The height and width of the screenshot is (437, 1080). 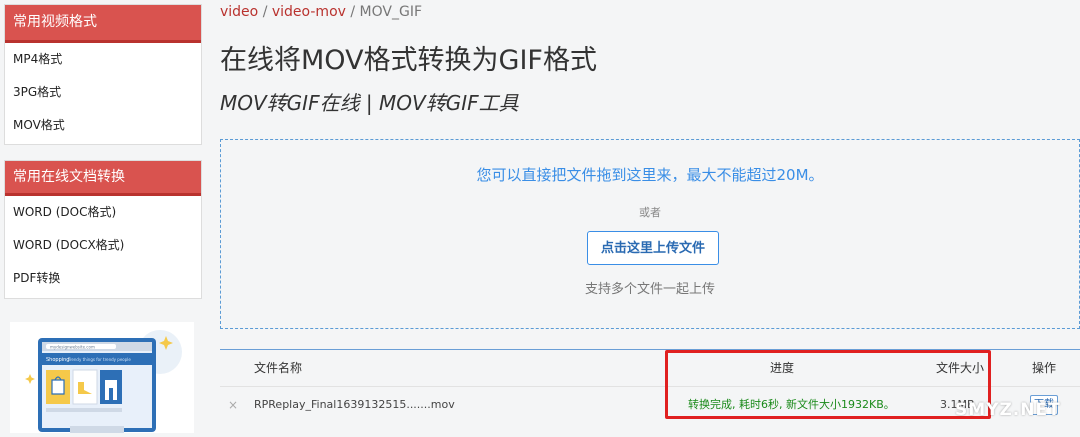 What do you see at coordinates (650, 212) in the screenshot?
I see `dropzone-or: 或者` at bounding box center [650, 212].